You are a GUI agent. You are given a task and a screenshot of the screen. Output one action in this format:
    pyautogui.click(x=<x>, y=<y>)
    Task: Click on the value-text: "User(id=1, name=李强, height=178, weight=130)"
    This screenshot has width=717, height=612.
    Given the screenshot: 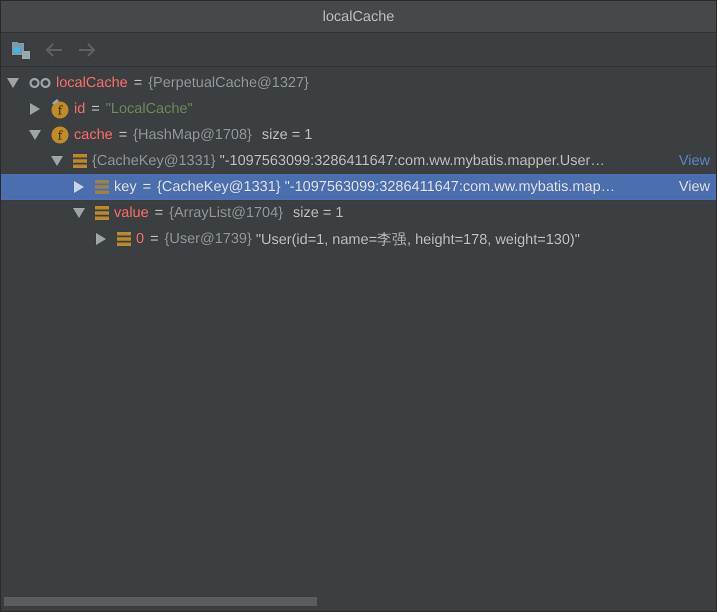 What is the action you would take?
    pyautogui.click(x=418, y=239)
    